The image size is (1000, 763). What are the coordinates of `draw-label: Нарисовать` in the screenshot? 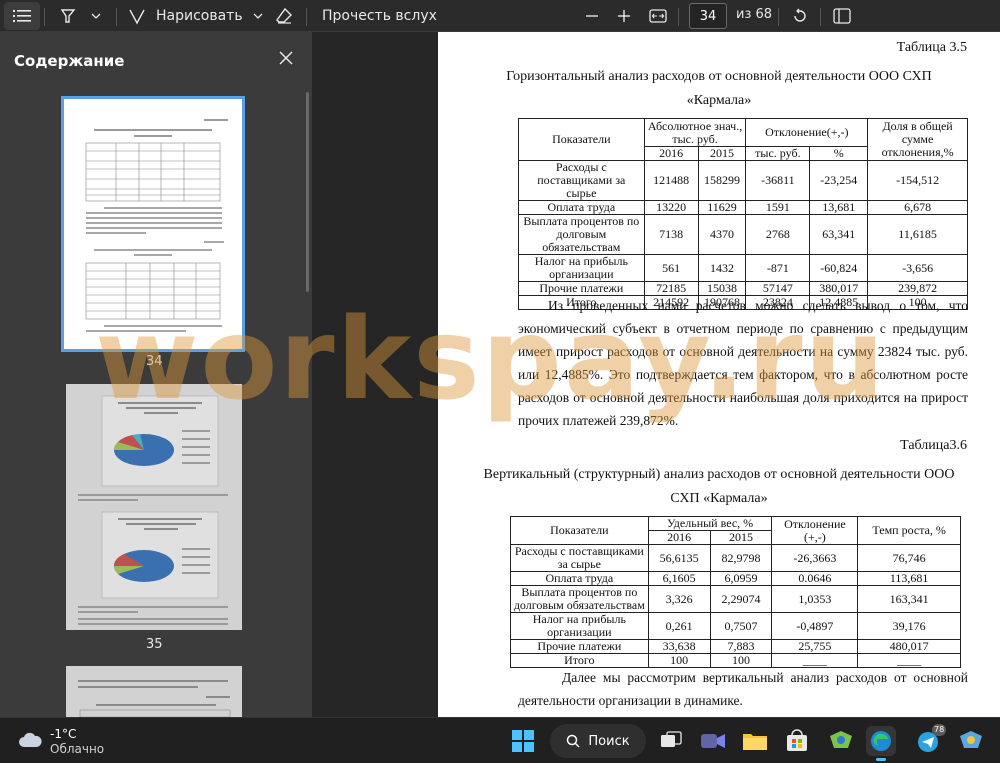 It's located at (199, 16).